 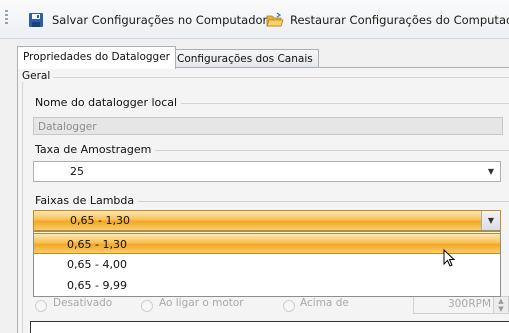 What do you see at coordinates (457, 304) in the screenshot?
I see `rpm-value: 300` at bounding box center [457, 304].